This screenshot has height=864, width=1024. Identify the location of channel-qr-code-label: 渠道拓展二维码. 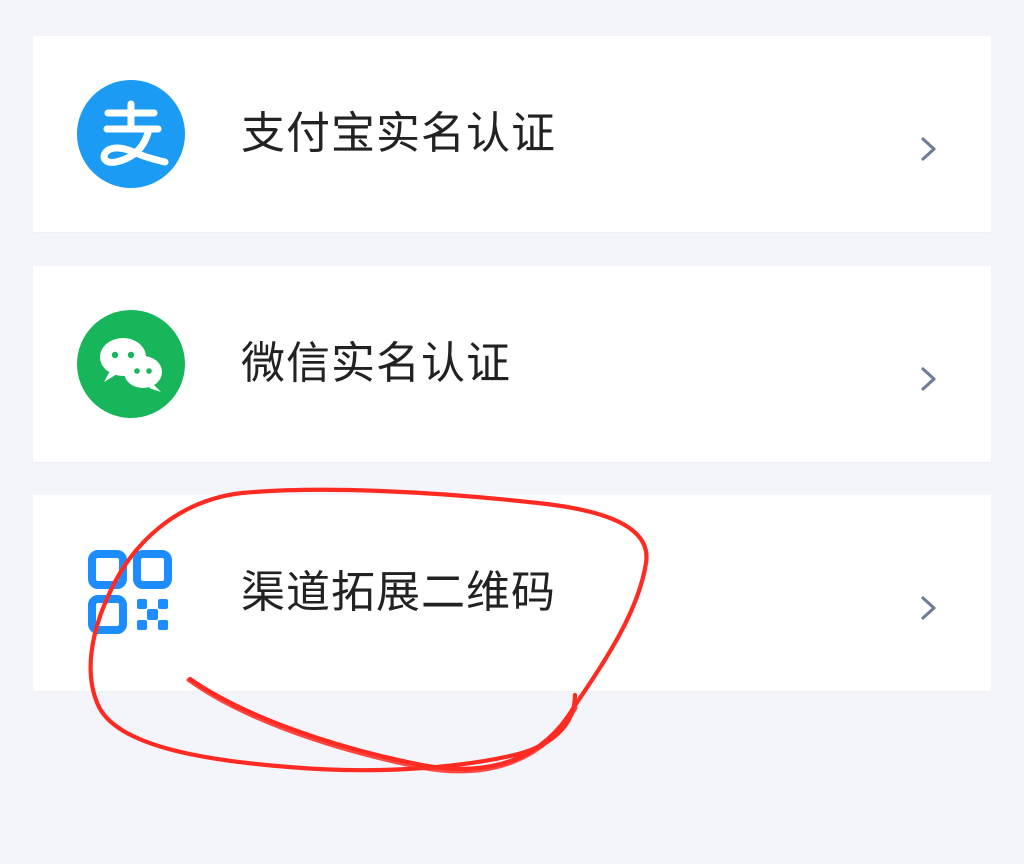
(398, 592).